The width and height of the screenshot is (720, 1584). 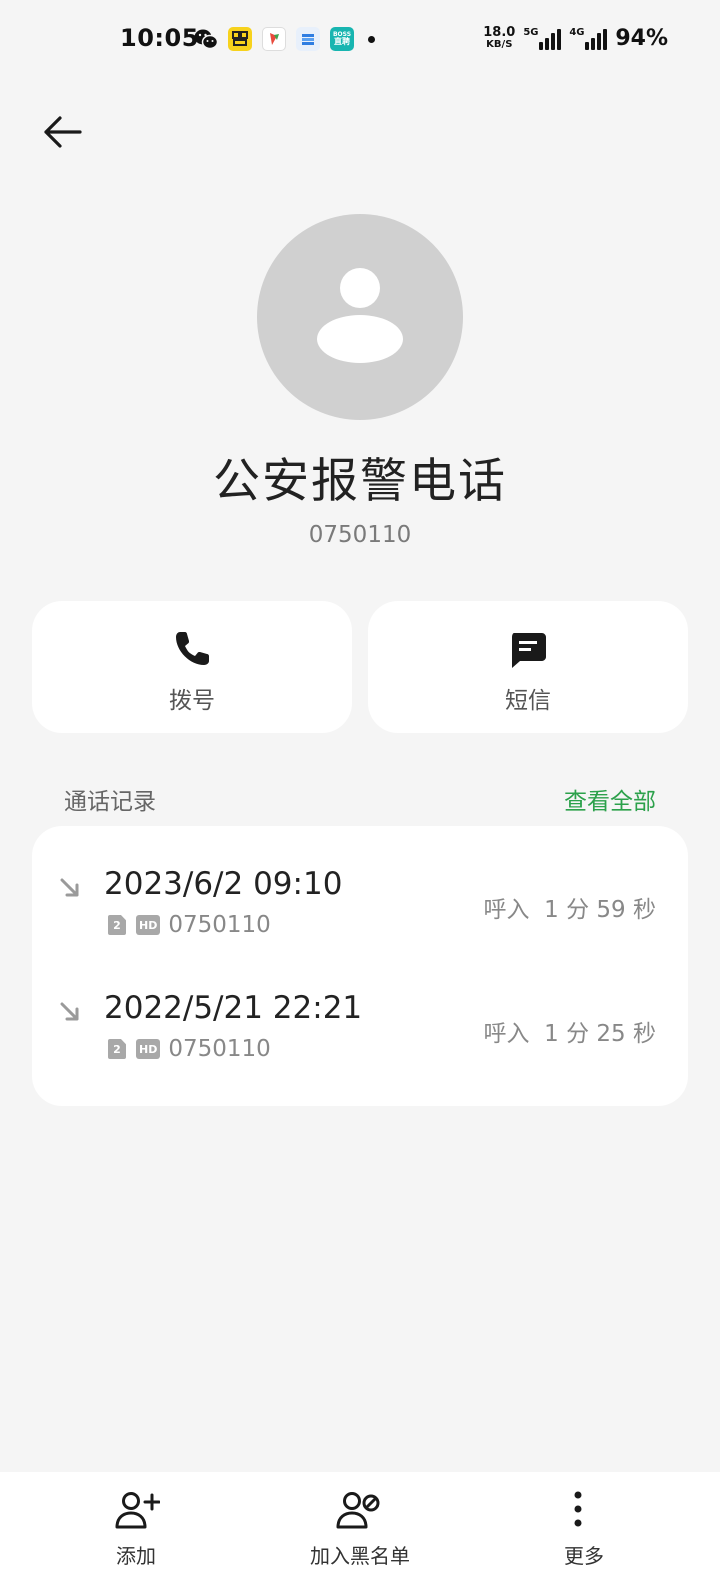 What do you see at coordinates (531, 32) in the screenshot?
I see `signal-5g-label: 5G` at bounding box center [531, 32].